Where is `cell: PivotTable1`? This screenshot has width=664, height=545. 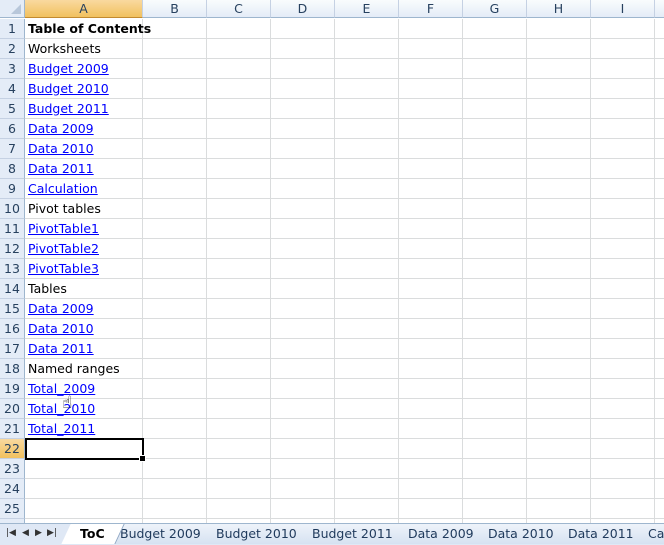
cell: PivotTable1 is located at coordinates (84, 229).